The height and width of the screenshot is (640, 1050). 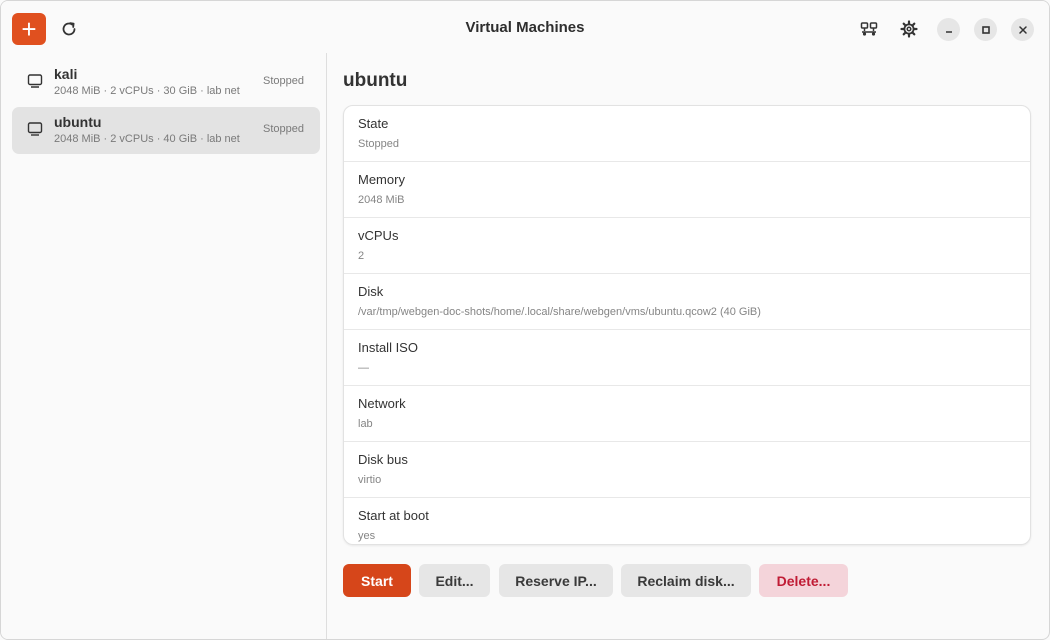 I want to click on property-label: Disk, so click(x=371, y=291).